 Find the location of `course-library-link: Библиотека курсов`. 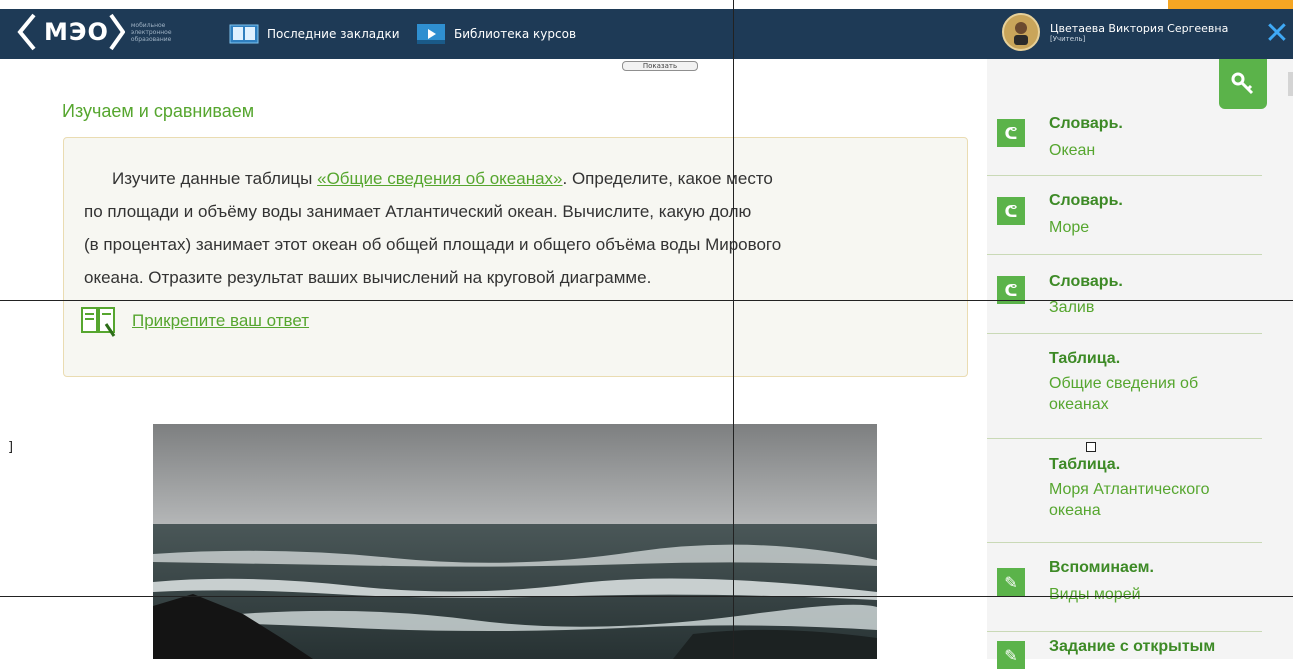

course-library-link: Библиотека курсов is located at coordinates (496, 34).